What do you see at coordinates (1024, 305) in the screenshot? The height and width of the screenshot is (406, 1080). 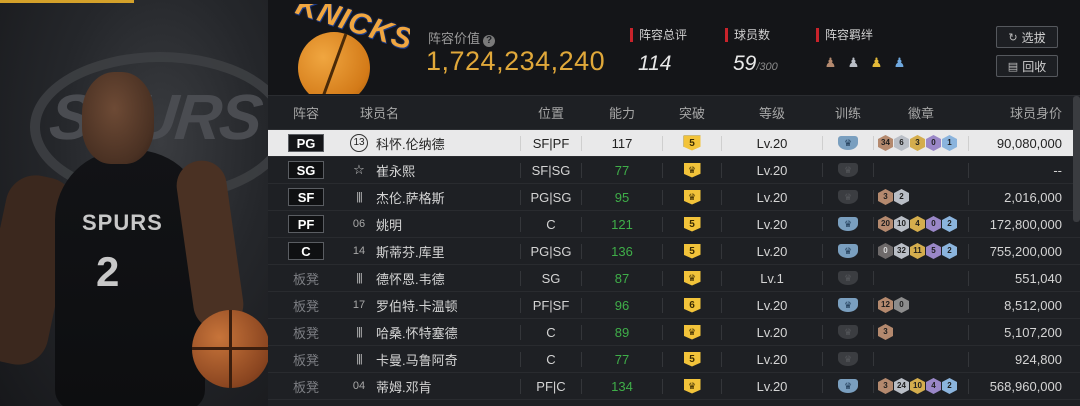 I see `player-value: 8,512,000` at bounding box center [1024, 305].